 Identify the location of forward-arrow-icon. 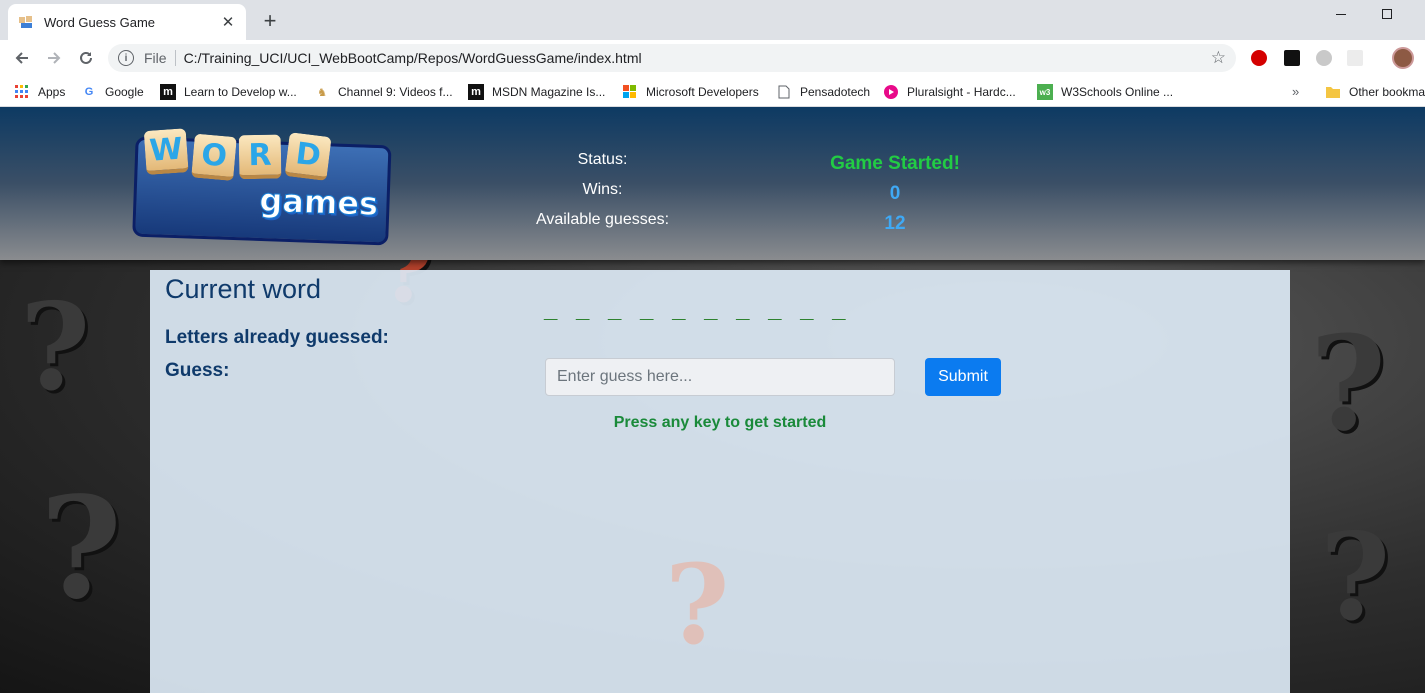
(54, 58).